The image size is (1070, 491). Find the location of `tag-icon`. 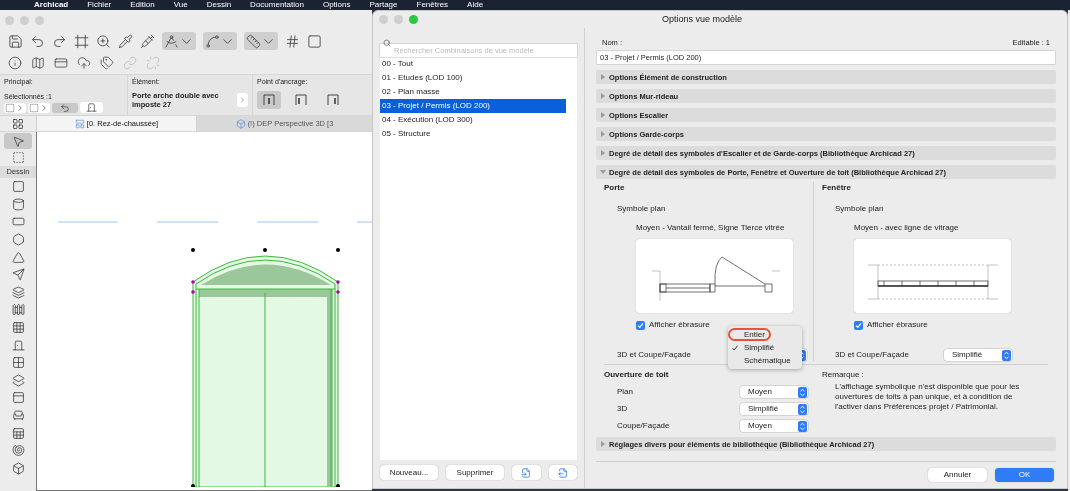

tag-icon is located at coordinates (107, 63).